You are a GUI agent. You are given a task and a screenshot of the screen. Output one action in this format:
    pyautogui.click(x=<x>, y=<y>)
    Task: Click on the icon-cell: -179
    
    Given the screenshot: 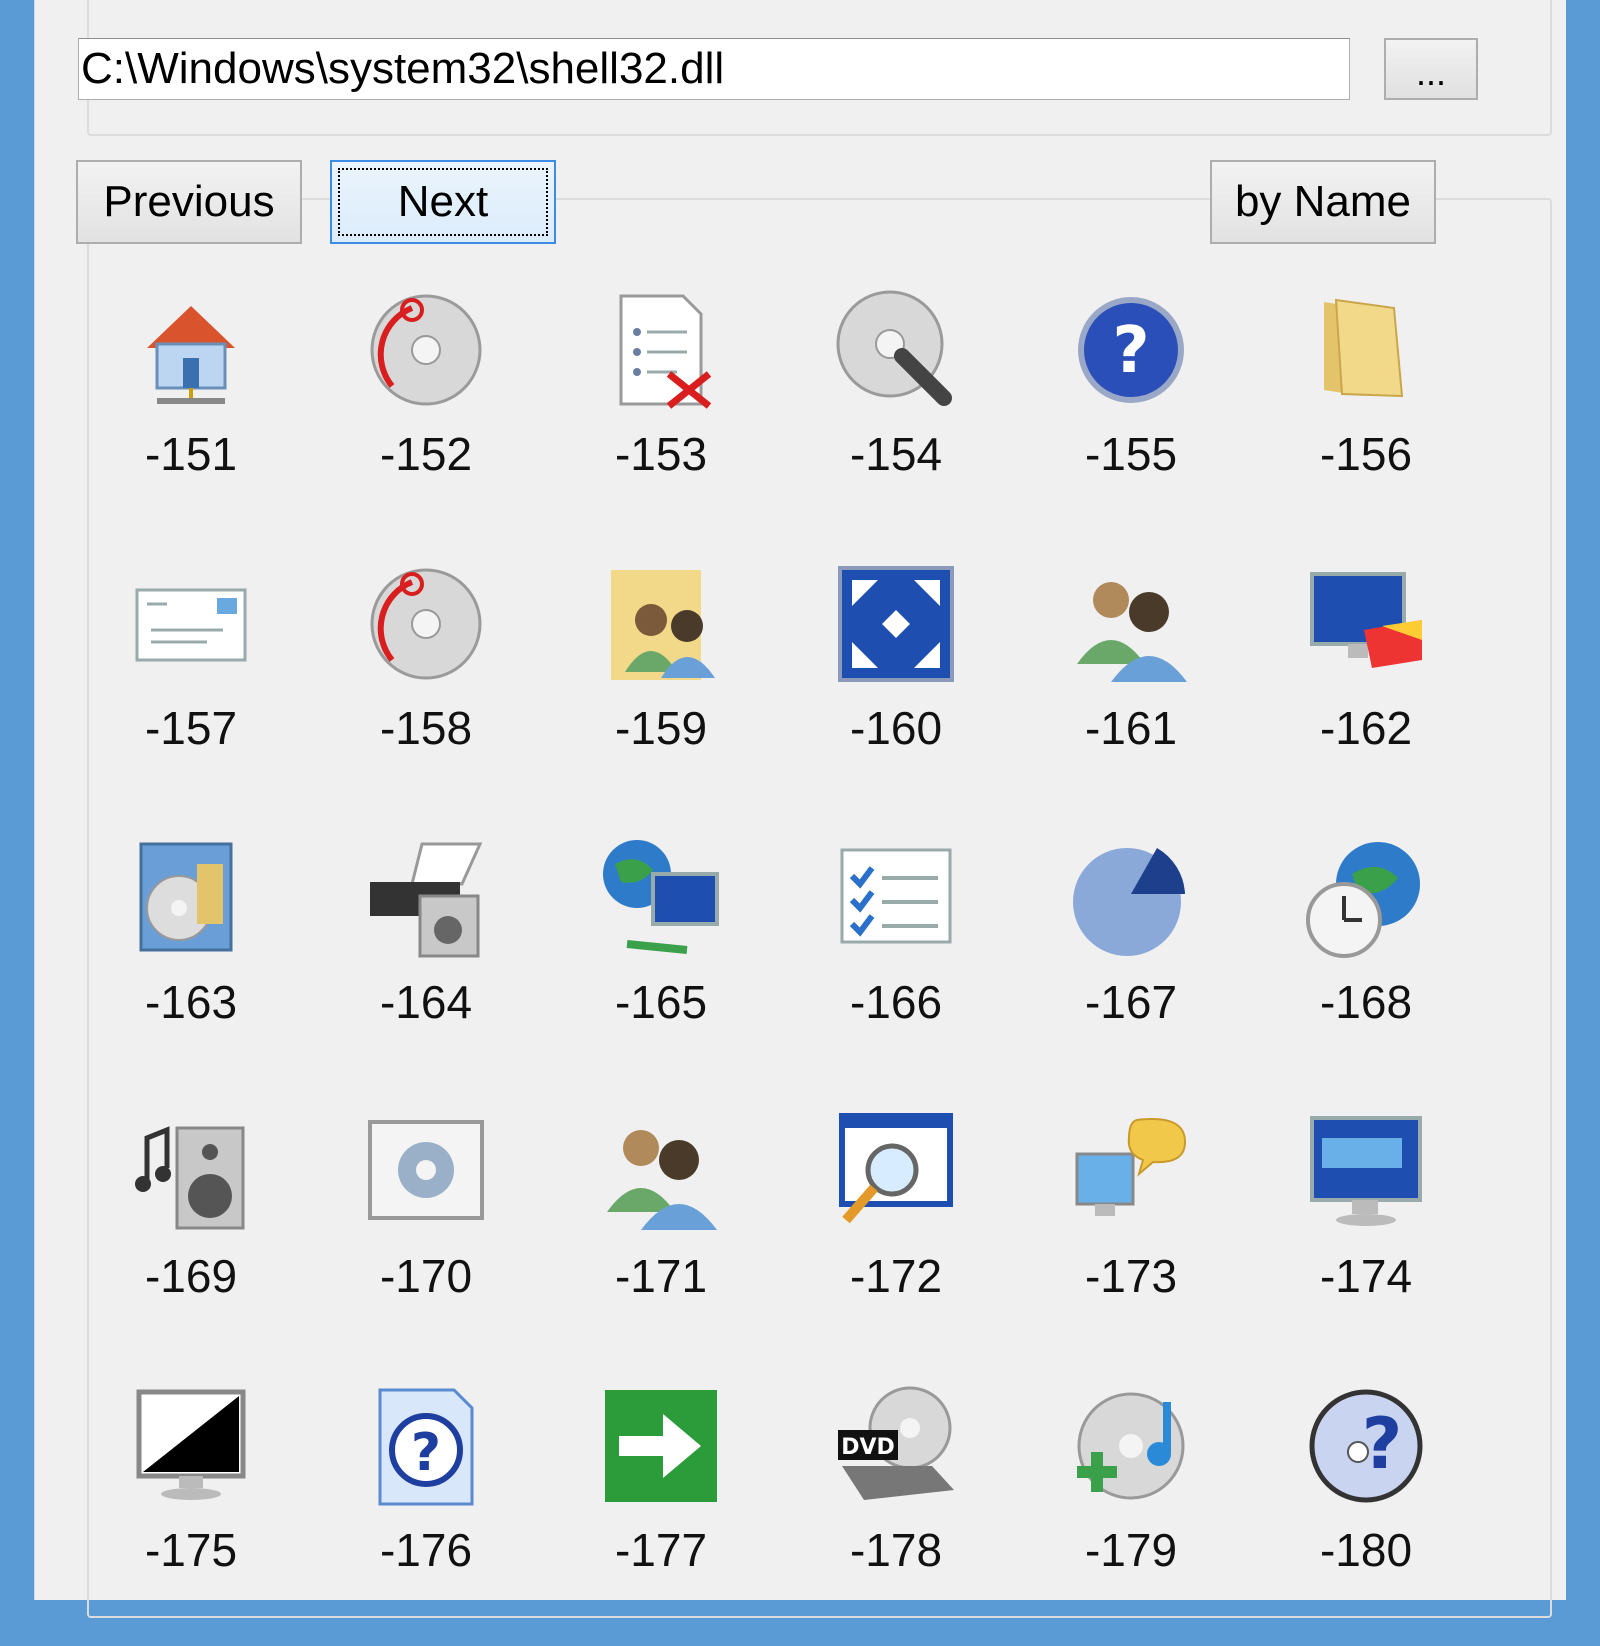 What is the action you would take?
    pyautogui.click(x=1129, y=1509)
    